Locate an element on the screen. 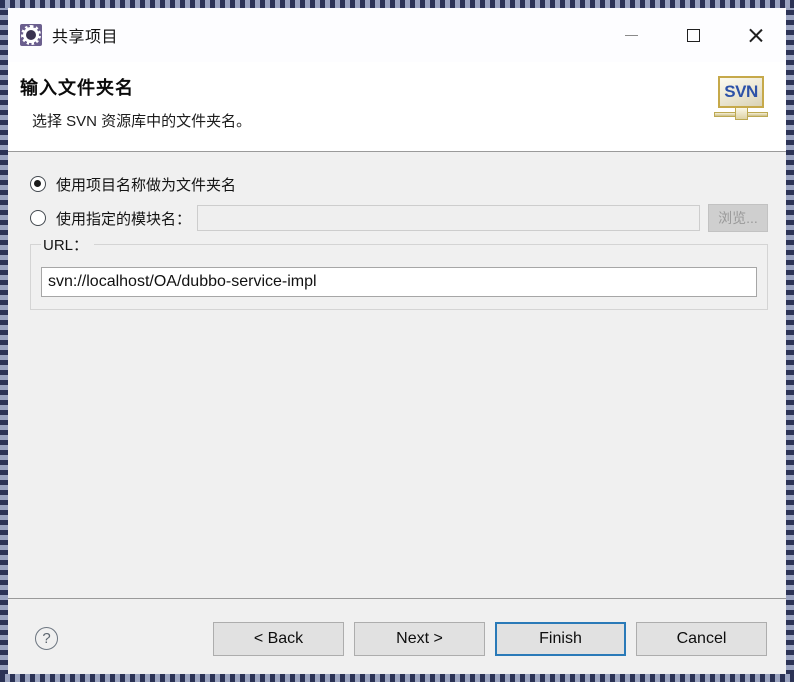  module-name-input is located at coordinates (448, 218).